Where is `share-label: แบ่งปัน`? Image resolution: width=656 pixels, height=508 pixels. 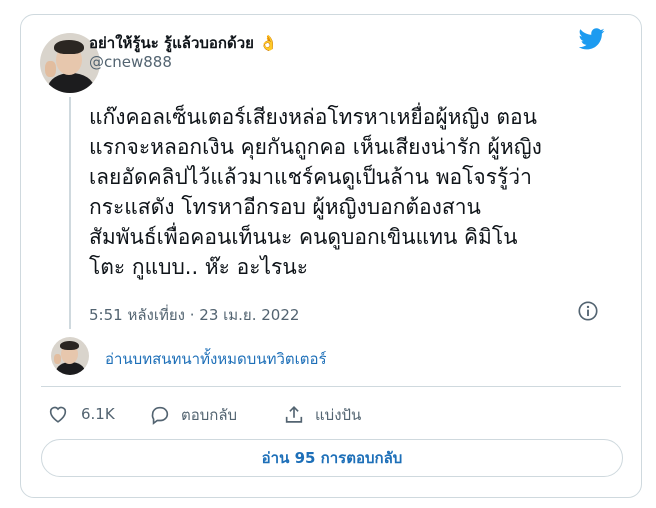
share-label: แบ่งปัน is located at coordinates (338, 415).